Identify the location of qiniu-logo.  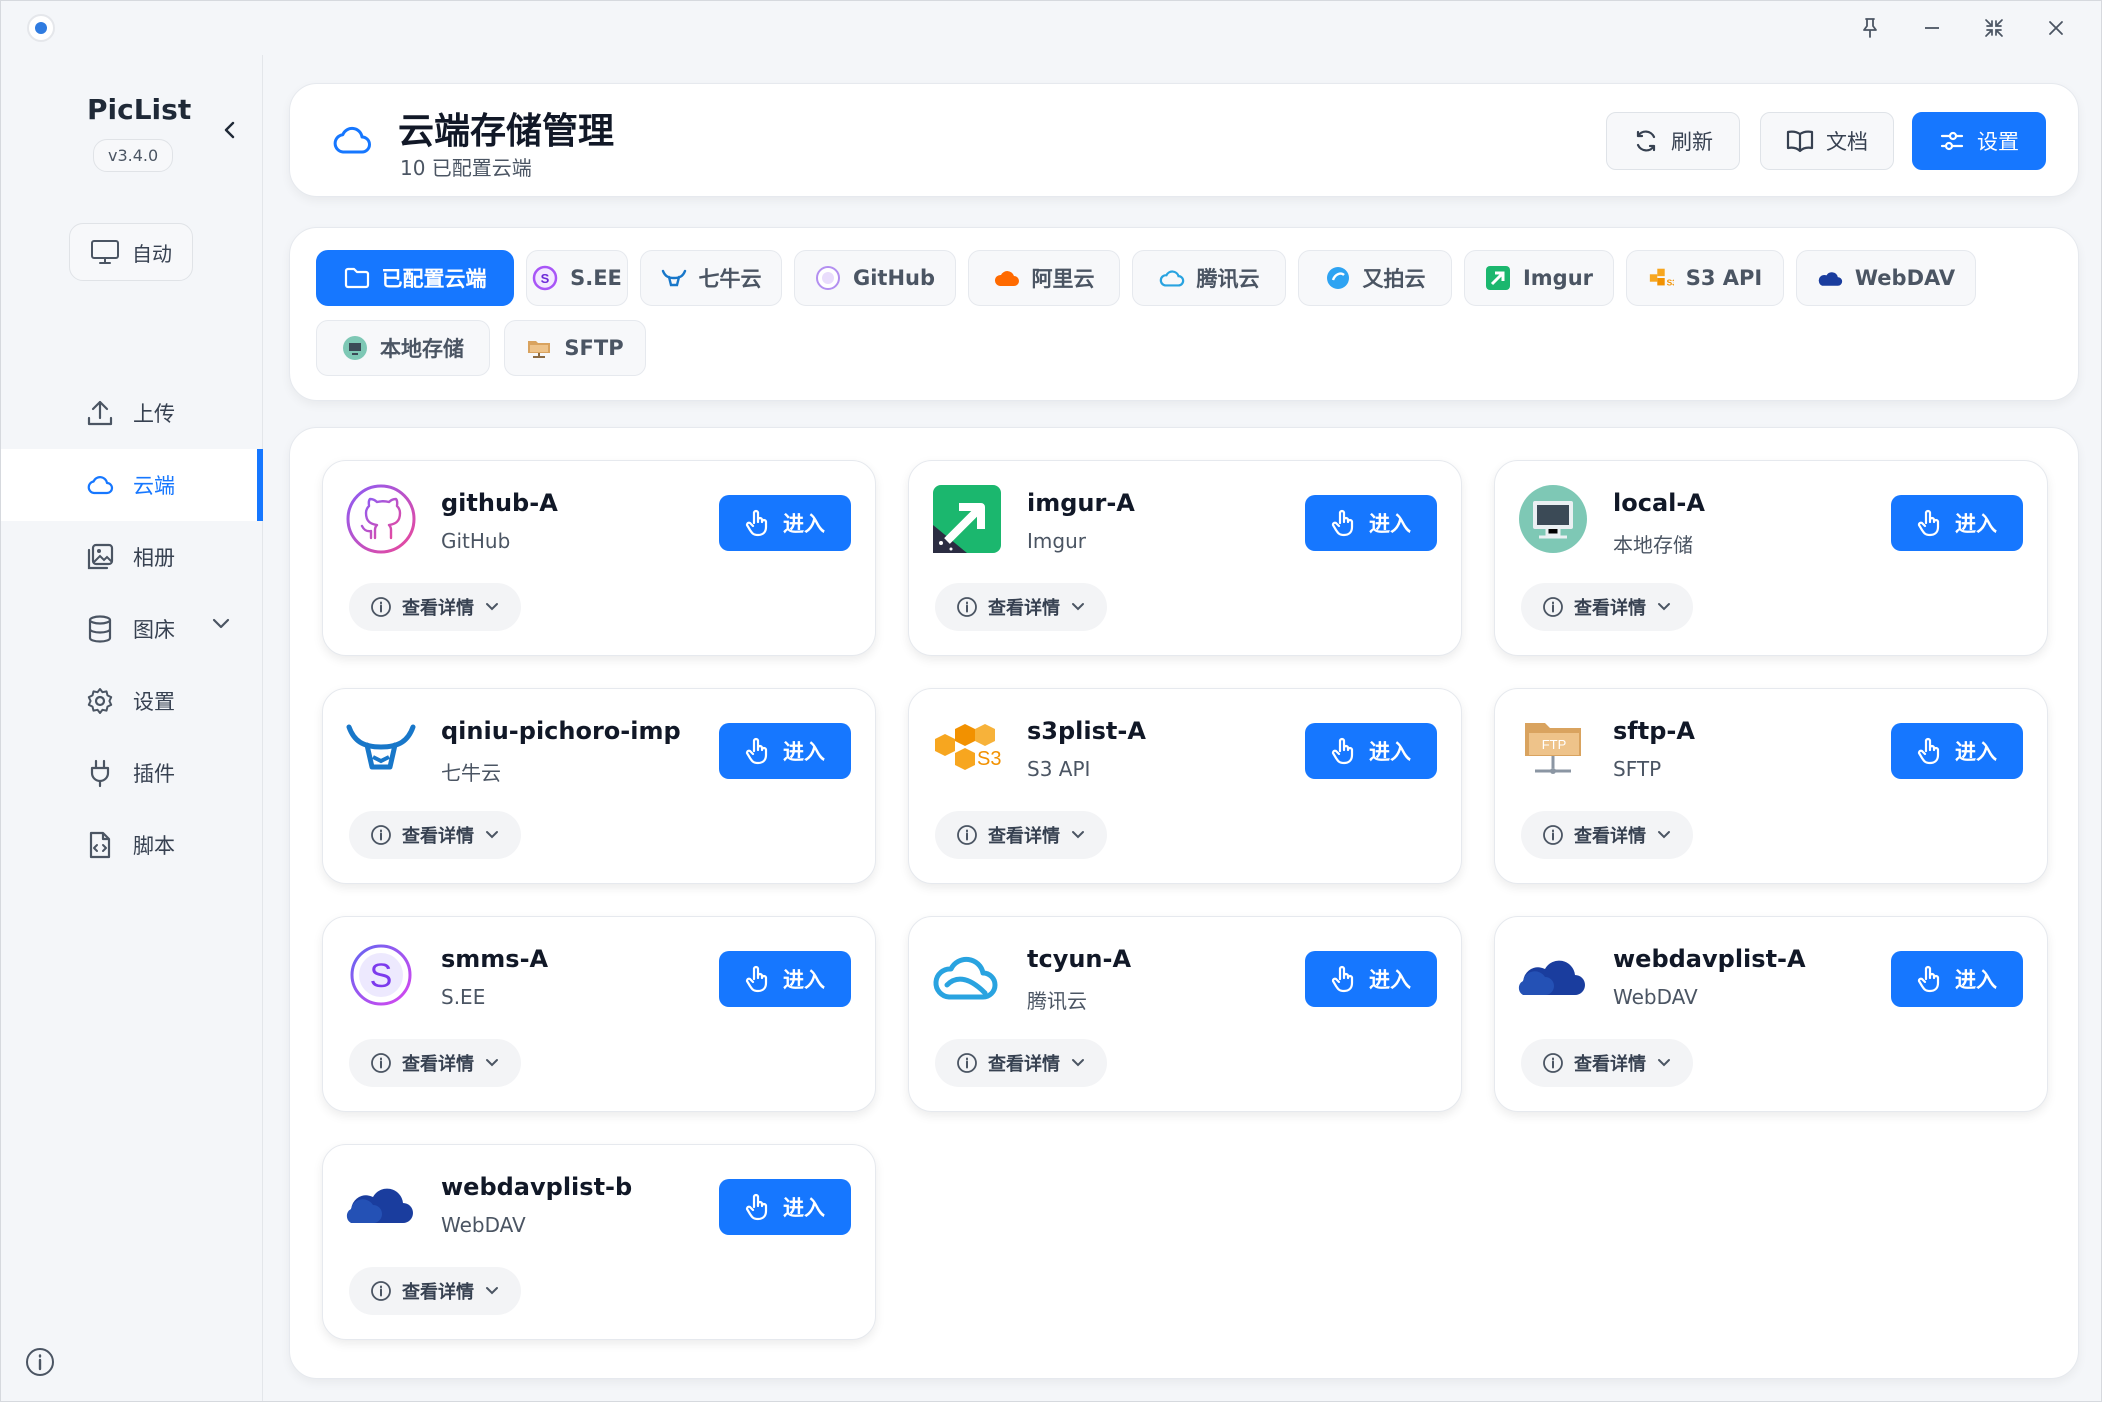
(381, 747).